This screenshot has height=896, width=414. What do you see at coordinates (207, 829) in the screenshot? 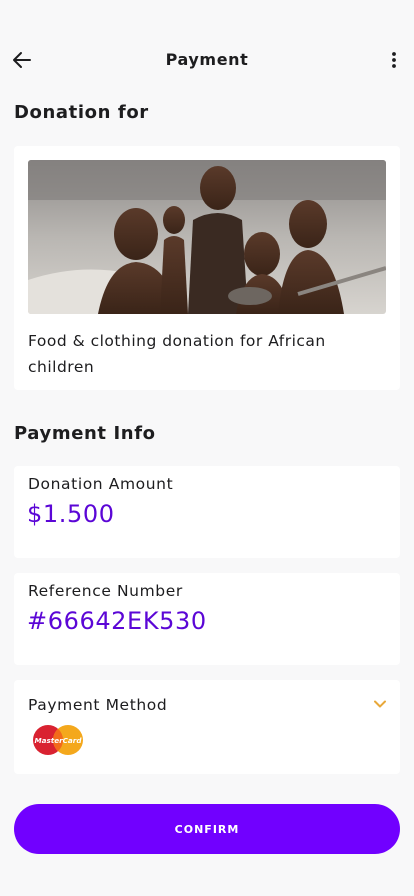
I see `confirm-button: CONFIRM` at bounding box center [207, 829].